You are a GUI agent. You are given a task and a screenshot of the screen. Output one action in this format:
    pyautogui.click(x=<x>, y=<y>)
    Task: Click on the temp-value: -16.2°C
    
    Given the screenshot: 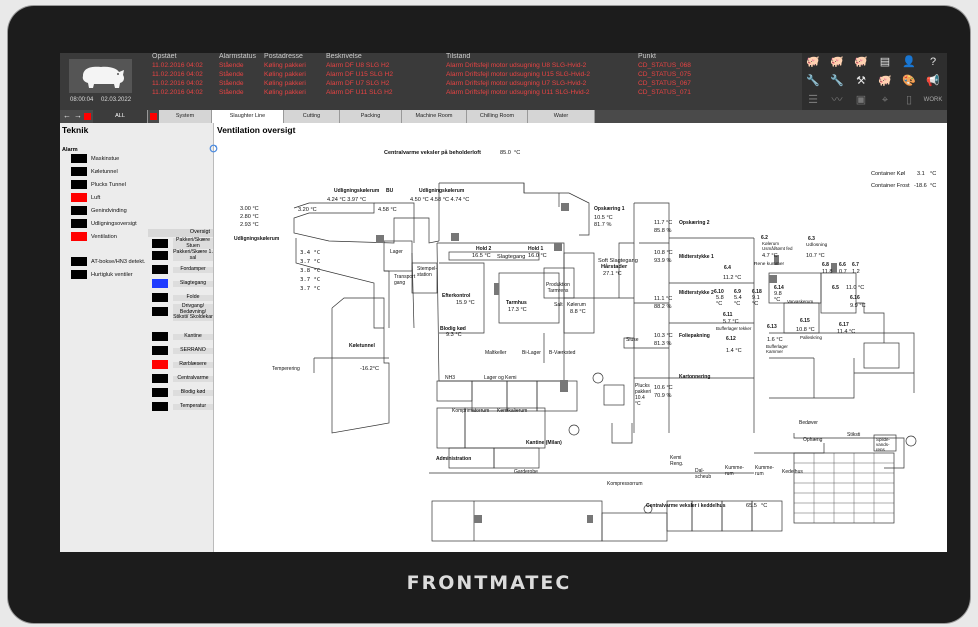 What is the action you would take?
    pyautogui.click(x=370, y=369)
    